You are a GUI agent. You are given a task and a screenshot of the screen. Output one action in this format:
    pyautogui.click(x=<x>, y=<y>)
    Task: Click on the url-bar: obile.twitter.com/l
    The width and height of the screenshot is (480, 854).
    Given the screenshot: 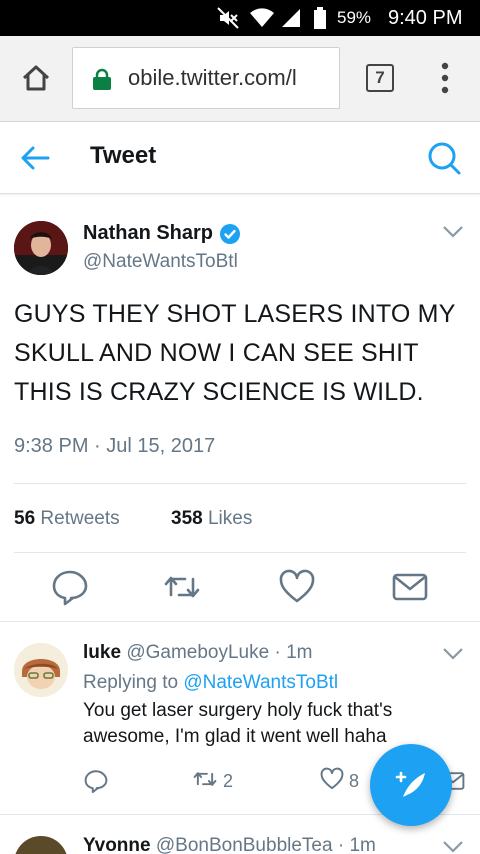 What is the action you would take?
    pyautogui.click(x=206, y=78)
    